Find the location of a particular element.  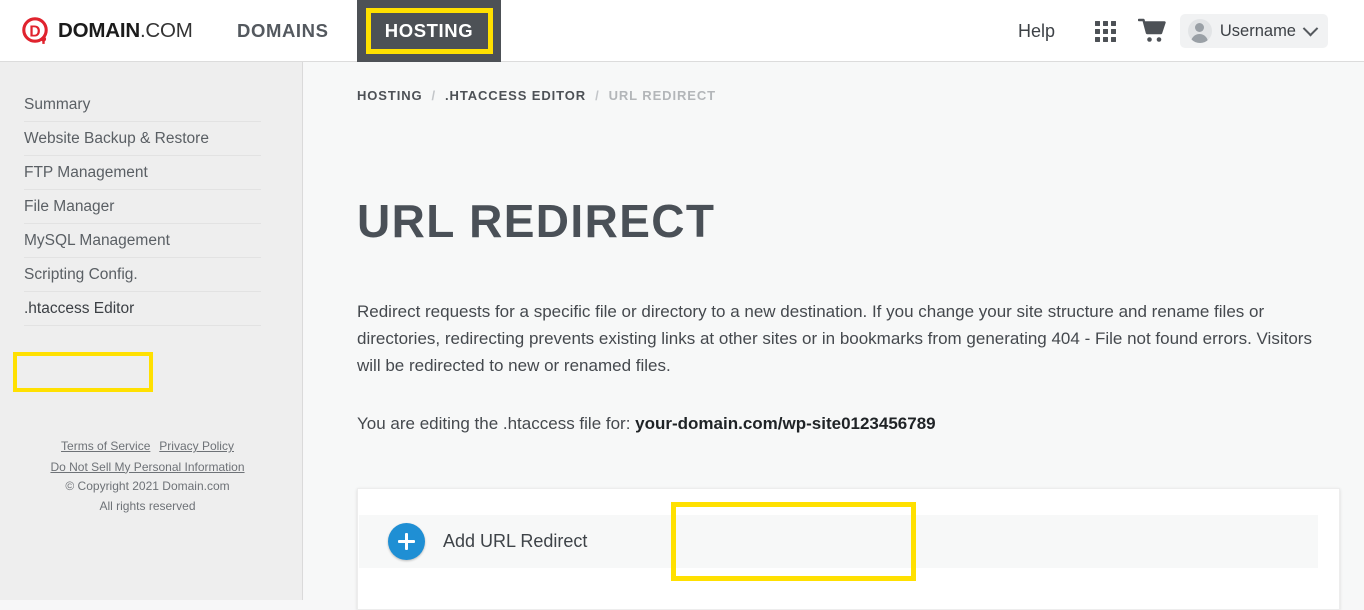

nav-tab-domains: DOMAINS is located at coordinates (283, 31).